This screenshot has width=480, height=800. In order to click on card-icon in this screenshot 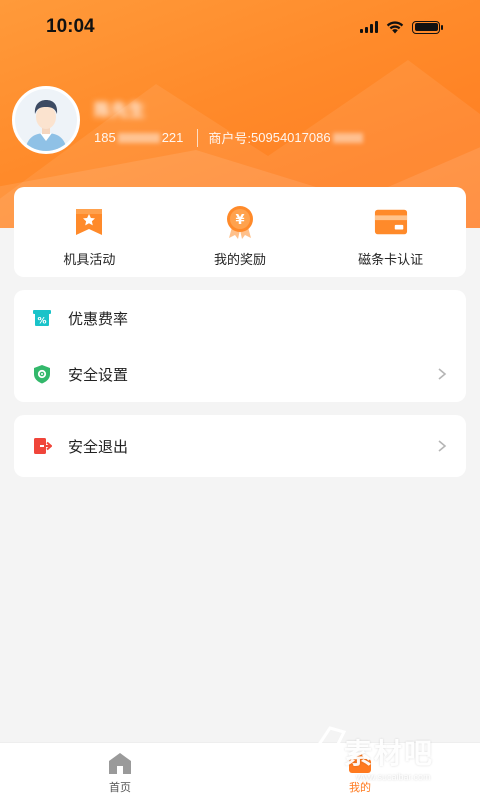, I will do `click(391, 222)`.